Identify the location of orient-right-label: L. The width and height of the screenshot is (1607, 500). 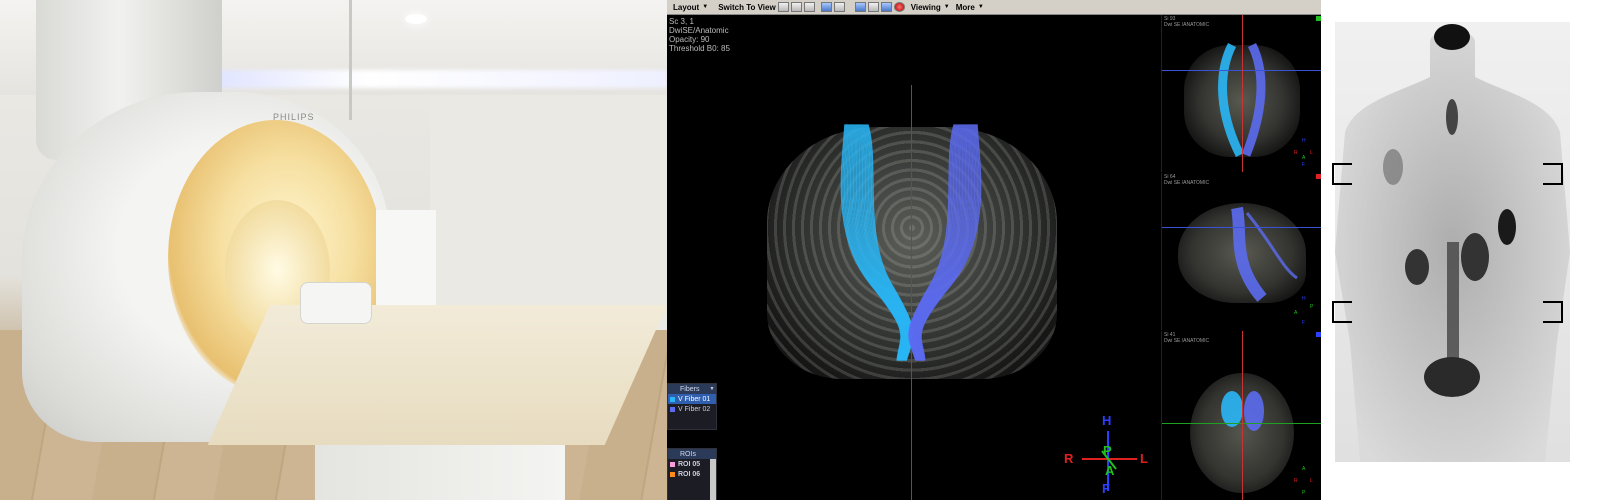
(1144, 458).